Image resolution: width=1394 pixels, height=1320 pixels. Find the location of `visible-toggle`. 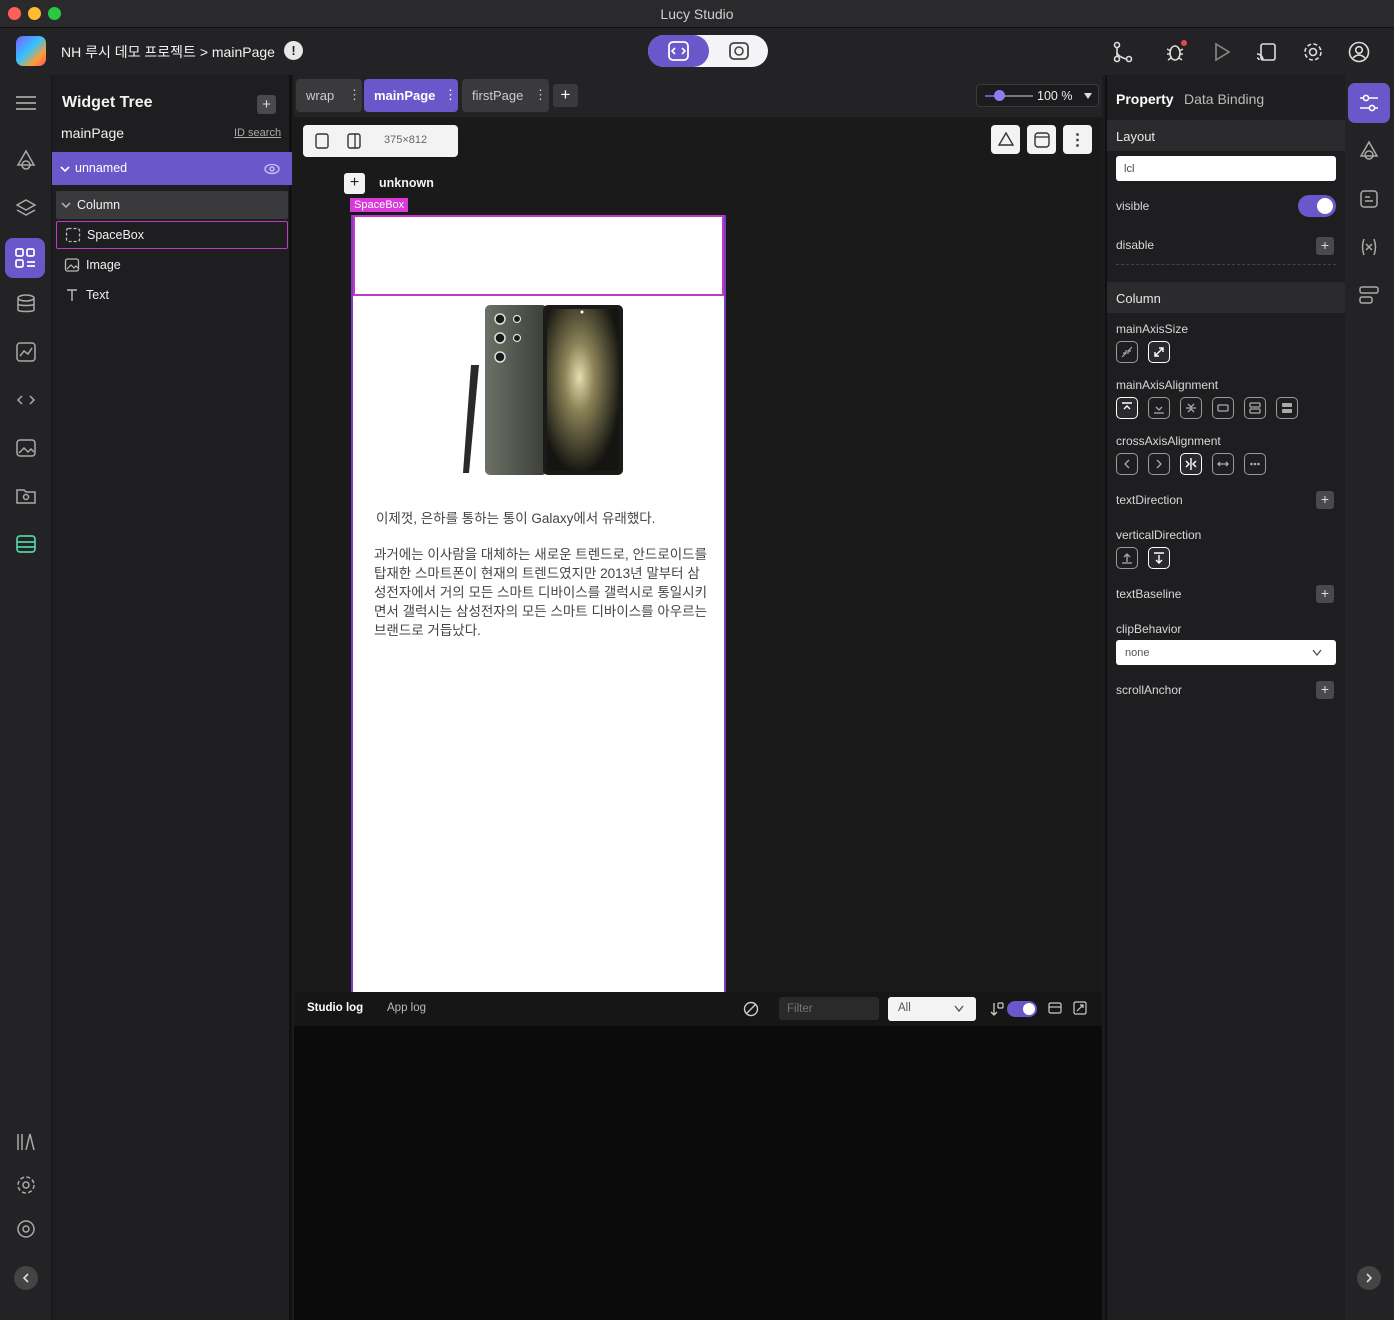

visible-toggle is located at coordinates (1317, 206).